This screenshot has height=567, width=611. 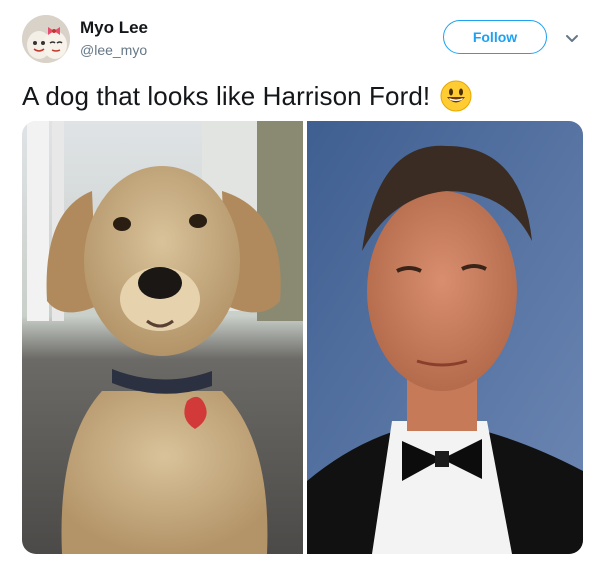 What do you see at coordinates (113, 50) in the screenshot?
I see `author-handle: @lee_myo` at bounding box center [113, 50].